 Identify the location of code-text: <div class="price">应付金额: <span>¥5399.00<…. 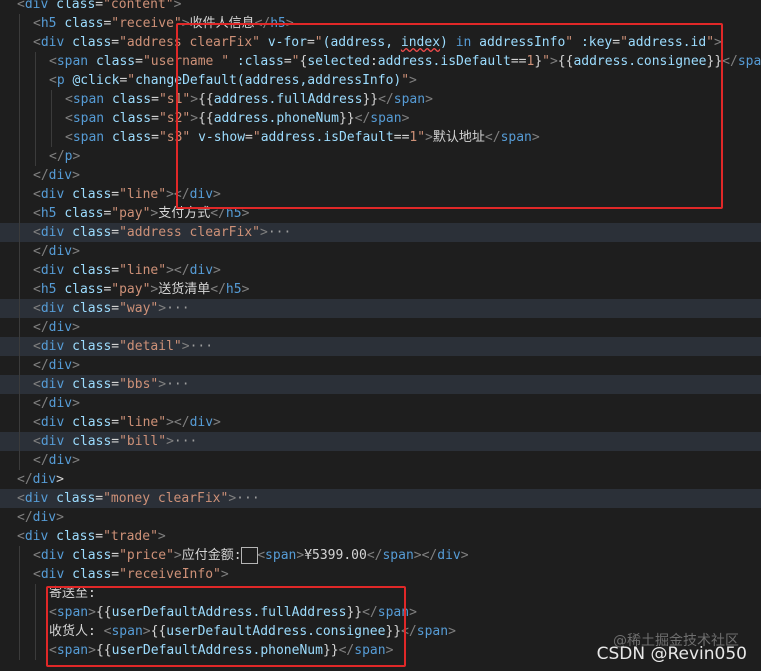
(251, 555).